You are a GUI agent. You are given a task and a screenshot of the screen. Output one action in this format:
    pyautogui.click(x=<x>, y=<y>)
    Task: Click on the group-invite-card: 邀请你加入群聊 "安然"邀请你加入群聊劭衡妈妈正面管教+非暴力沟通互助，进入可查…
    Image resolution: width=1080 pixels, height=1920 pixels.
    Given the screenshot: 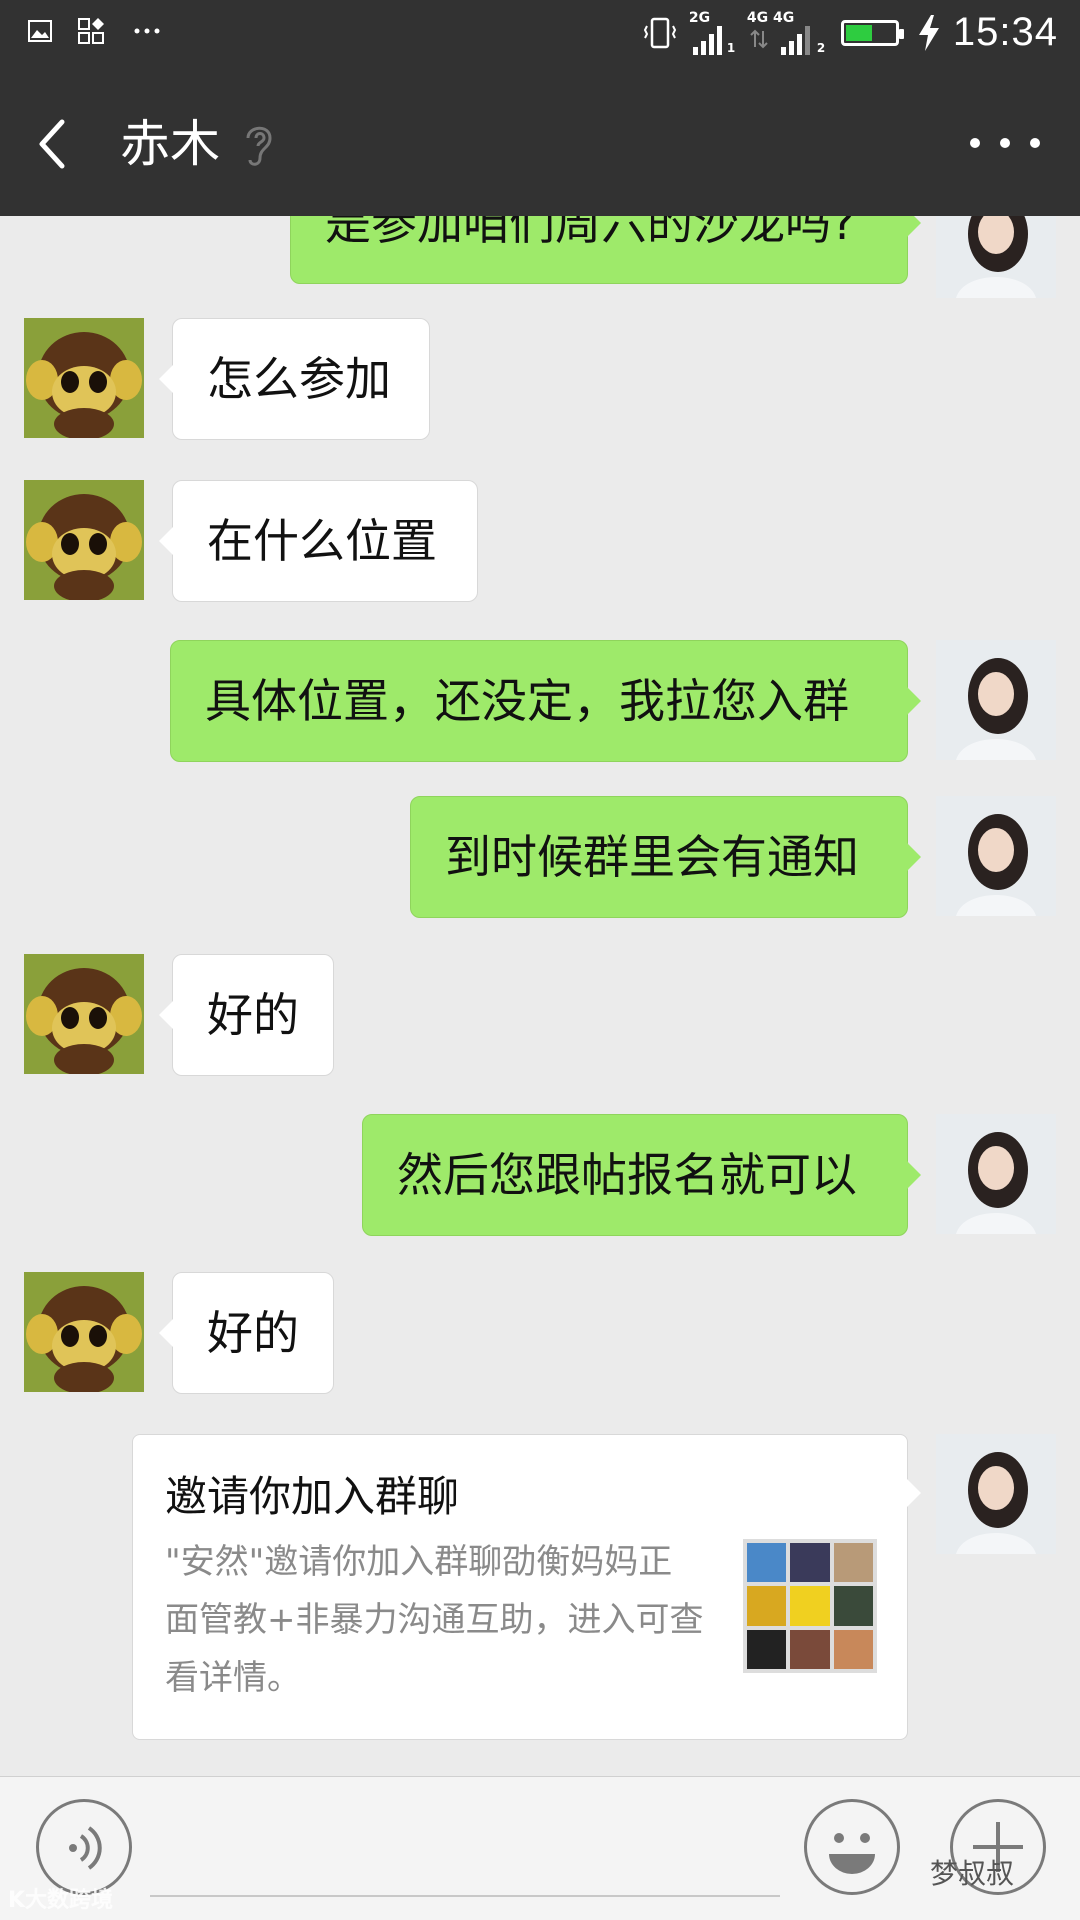 What is the action you would take?
    pyautogui.click(x=526, y=1587)
    